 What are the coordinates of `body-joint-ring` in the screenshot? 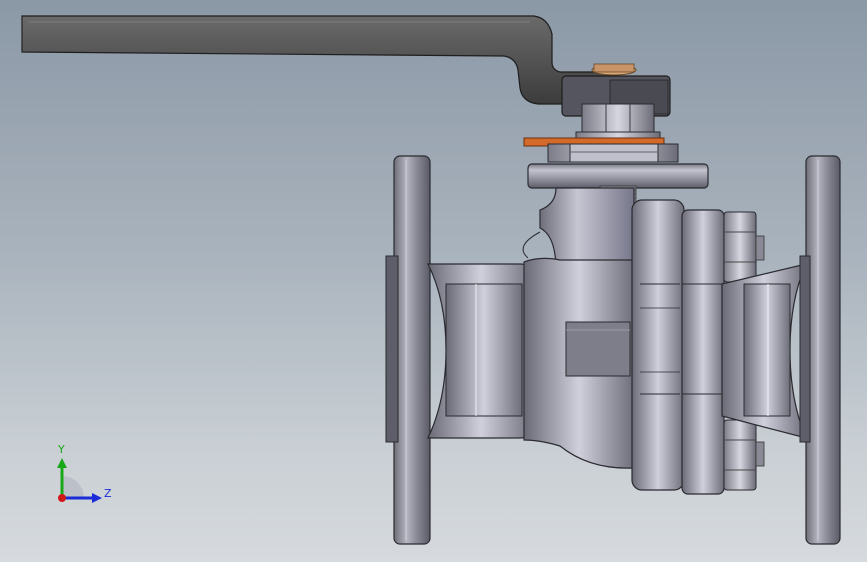 It's located at (658, 345).